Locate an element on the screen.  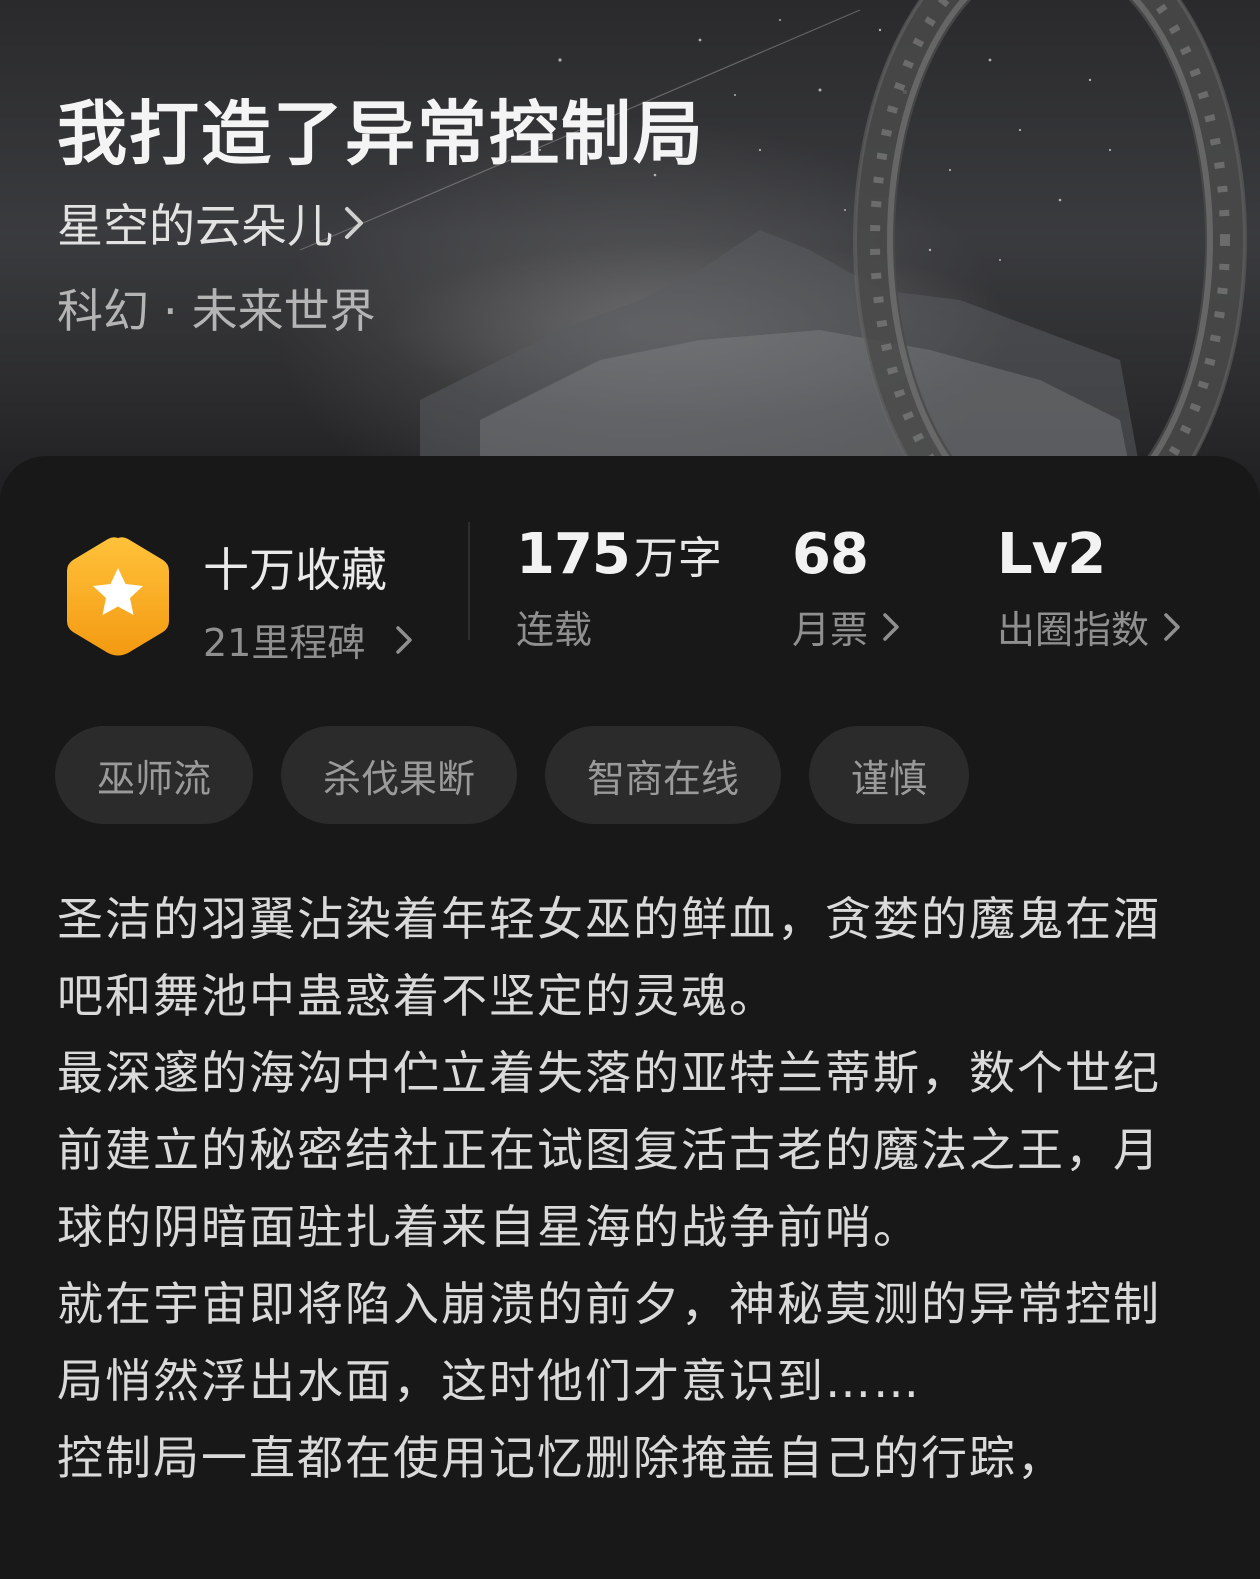
monthly-votes-label: 月票 is located at coordinates (830, 630).